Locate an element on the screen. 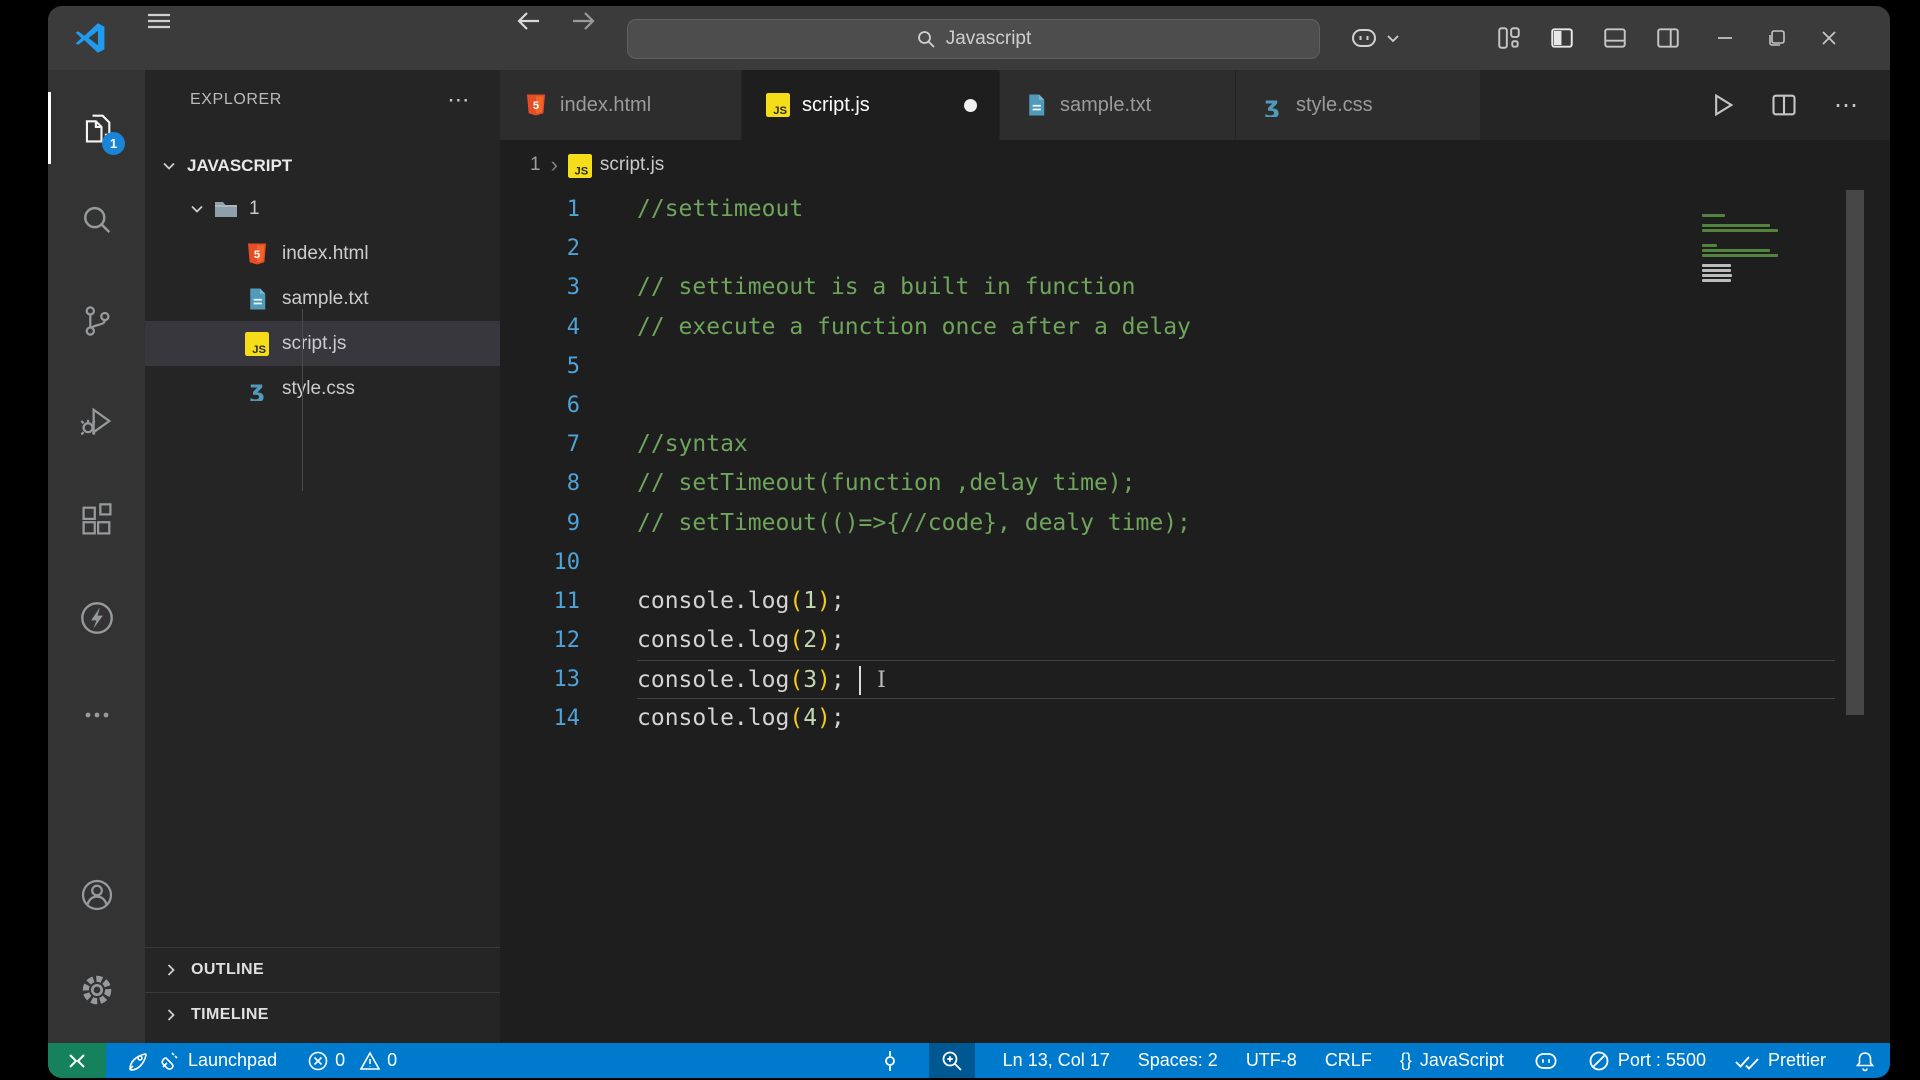  commit-indicator-icon is located at coordinates (890, 1061).